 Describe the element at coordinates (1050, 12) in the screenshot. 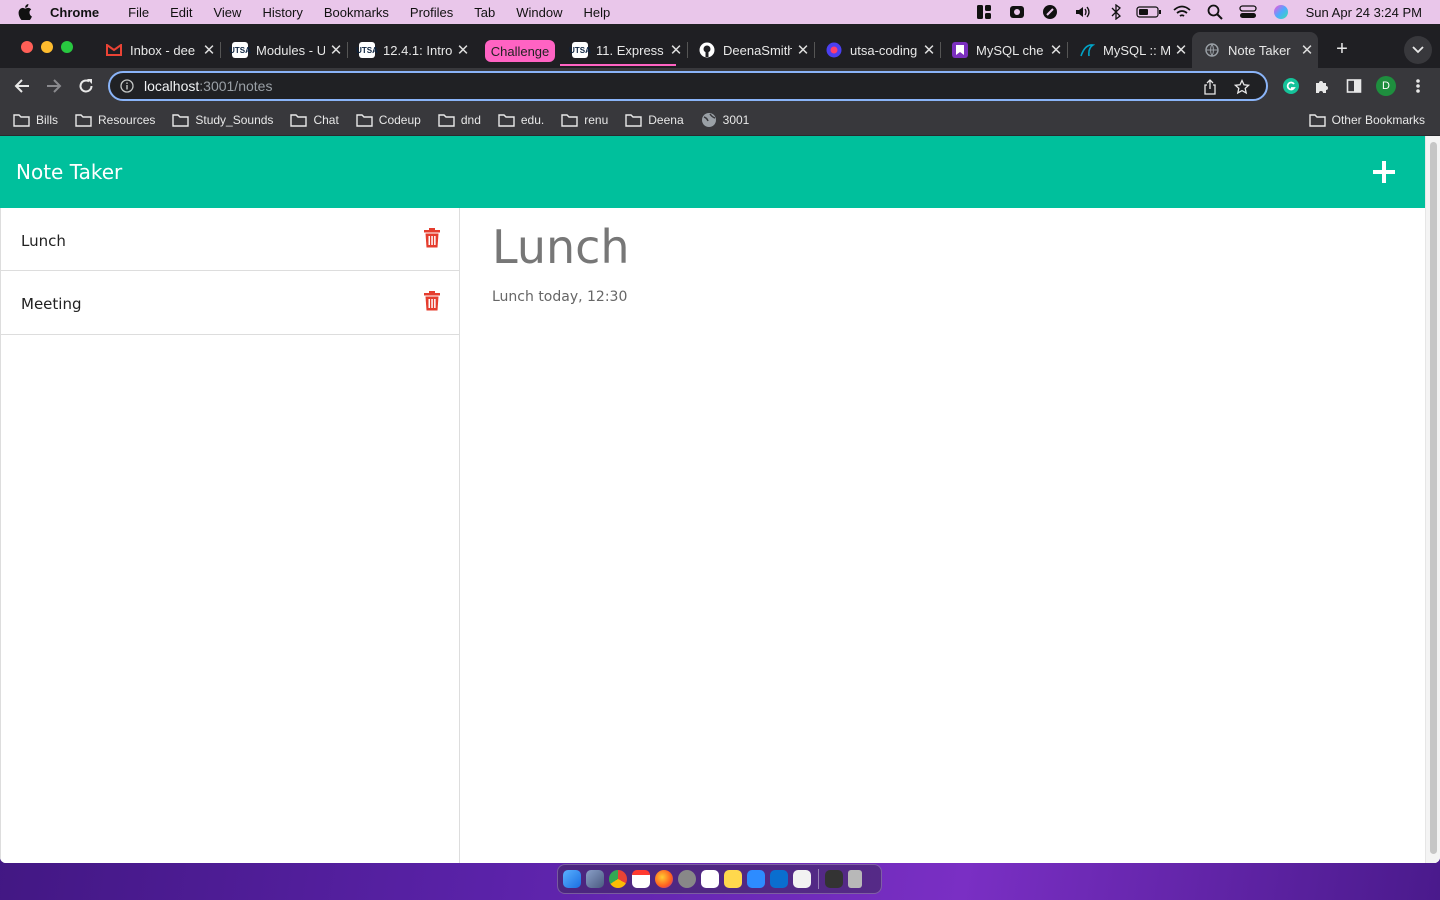

I see `feather-app-icon` at that location.